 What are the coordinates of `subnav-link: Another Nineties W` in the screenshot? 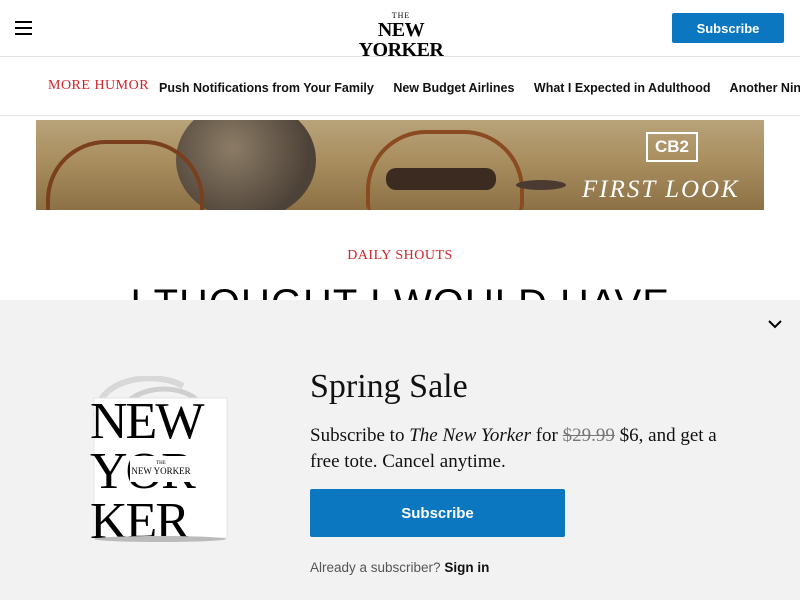 It's located at (765, 88).